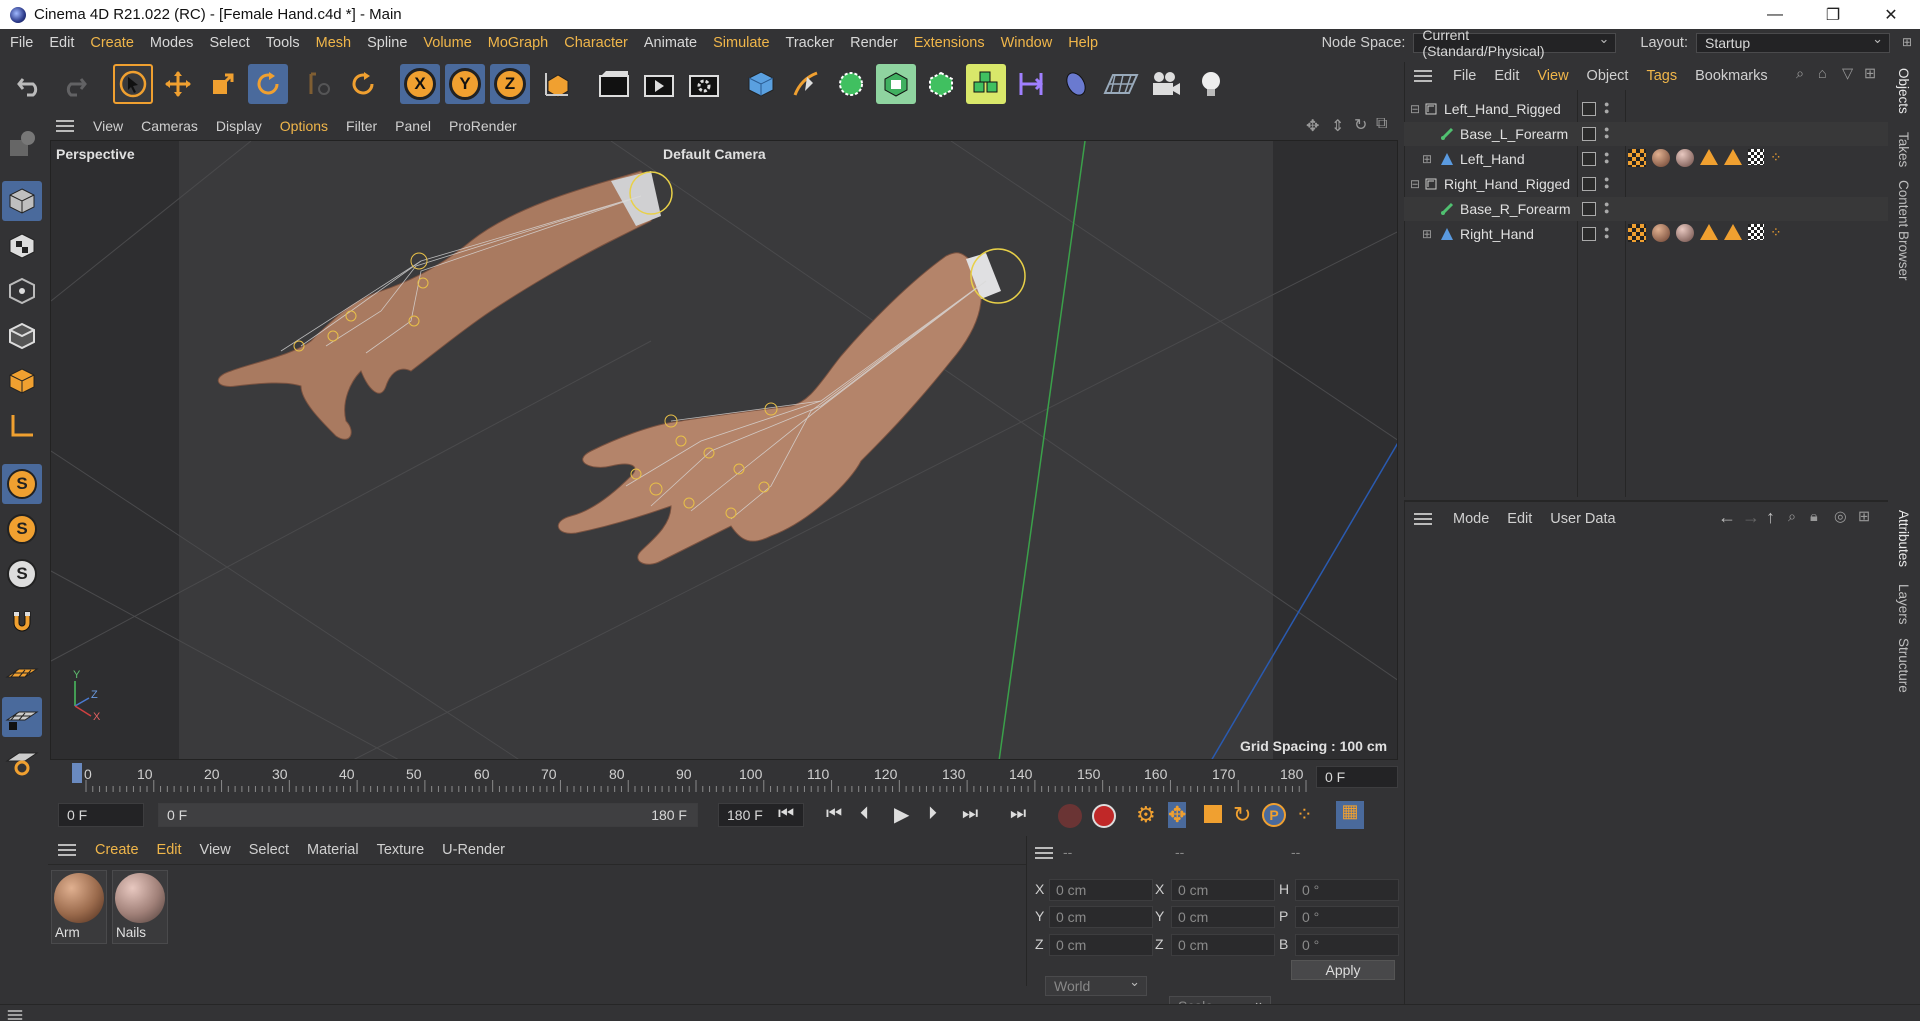  Describe the element at coordinates (1733, 157) in the screenshot. I see `selection-tag-icon` at that location.